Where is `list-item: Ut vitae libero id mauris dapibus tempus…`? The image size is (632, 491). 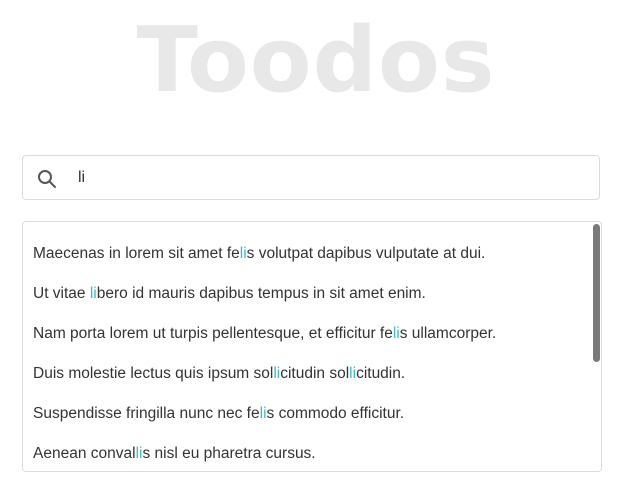
list-item: Ut vitae libero id mauris dapibus tempus… is located at coordinates (229, 294).